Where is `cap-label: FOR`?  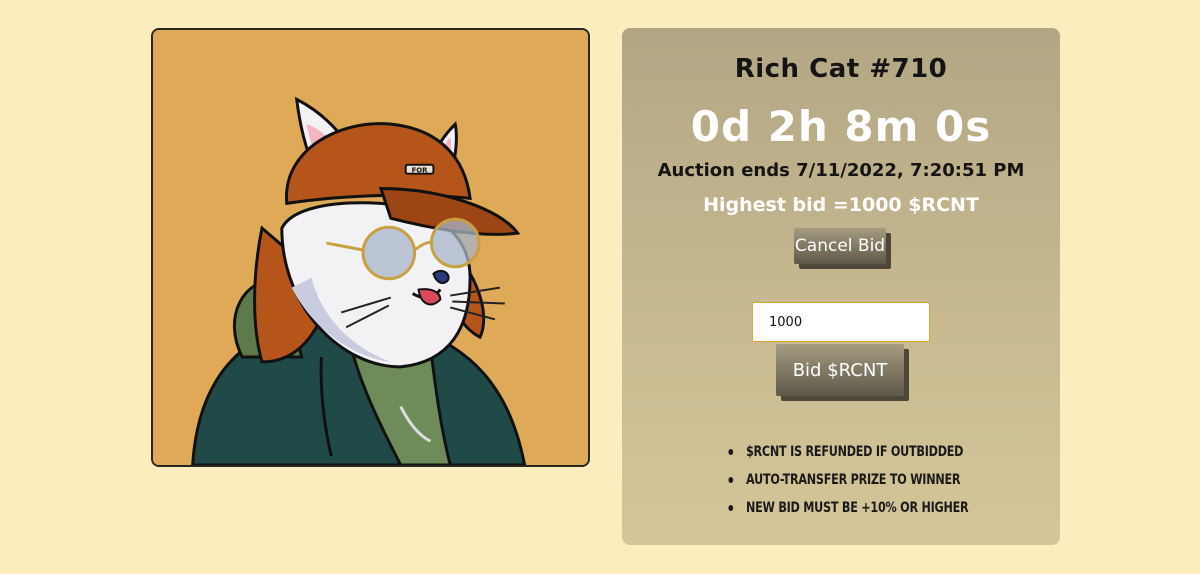
cap-label: FOR is located at coordinates (420, 171).